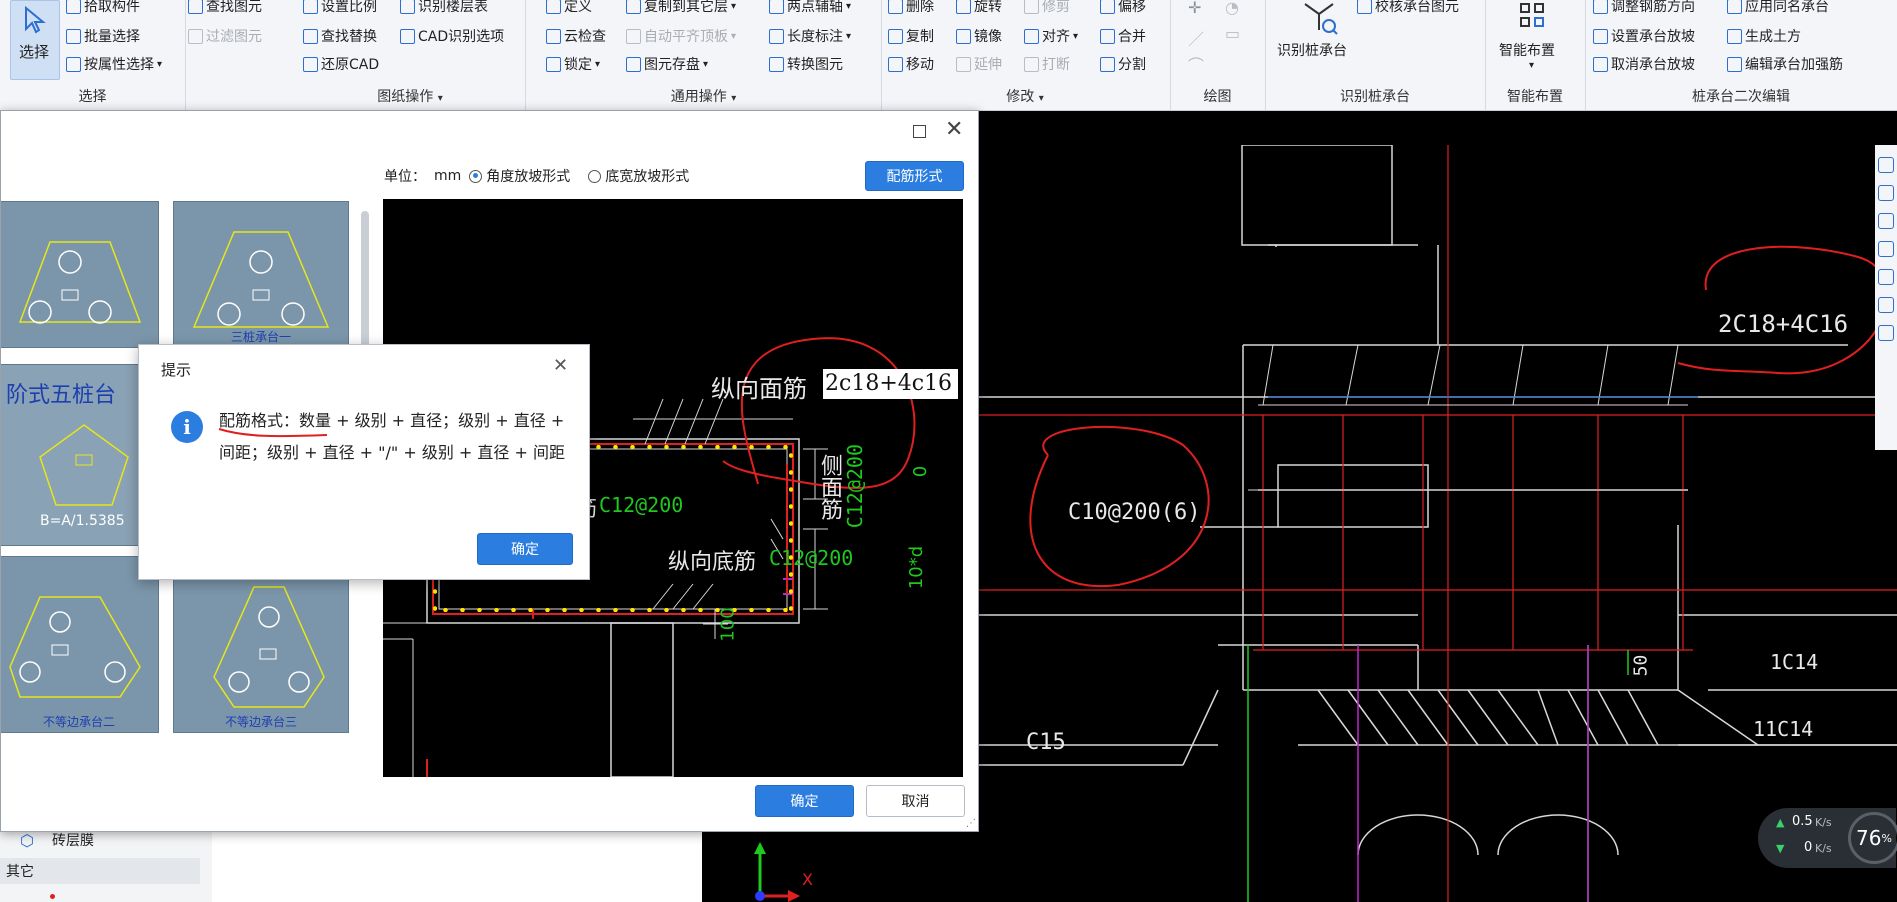 Image resolution: width=1897 pixels, height=902 pixels. I want to click on maximize-icon, so click(919, 131).